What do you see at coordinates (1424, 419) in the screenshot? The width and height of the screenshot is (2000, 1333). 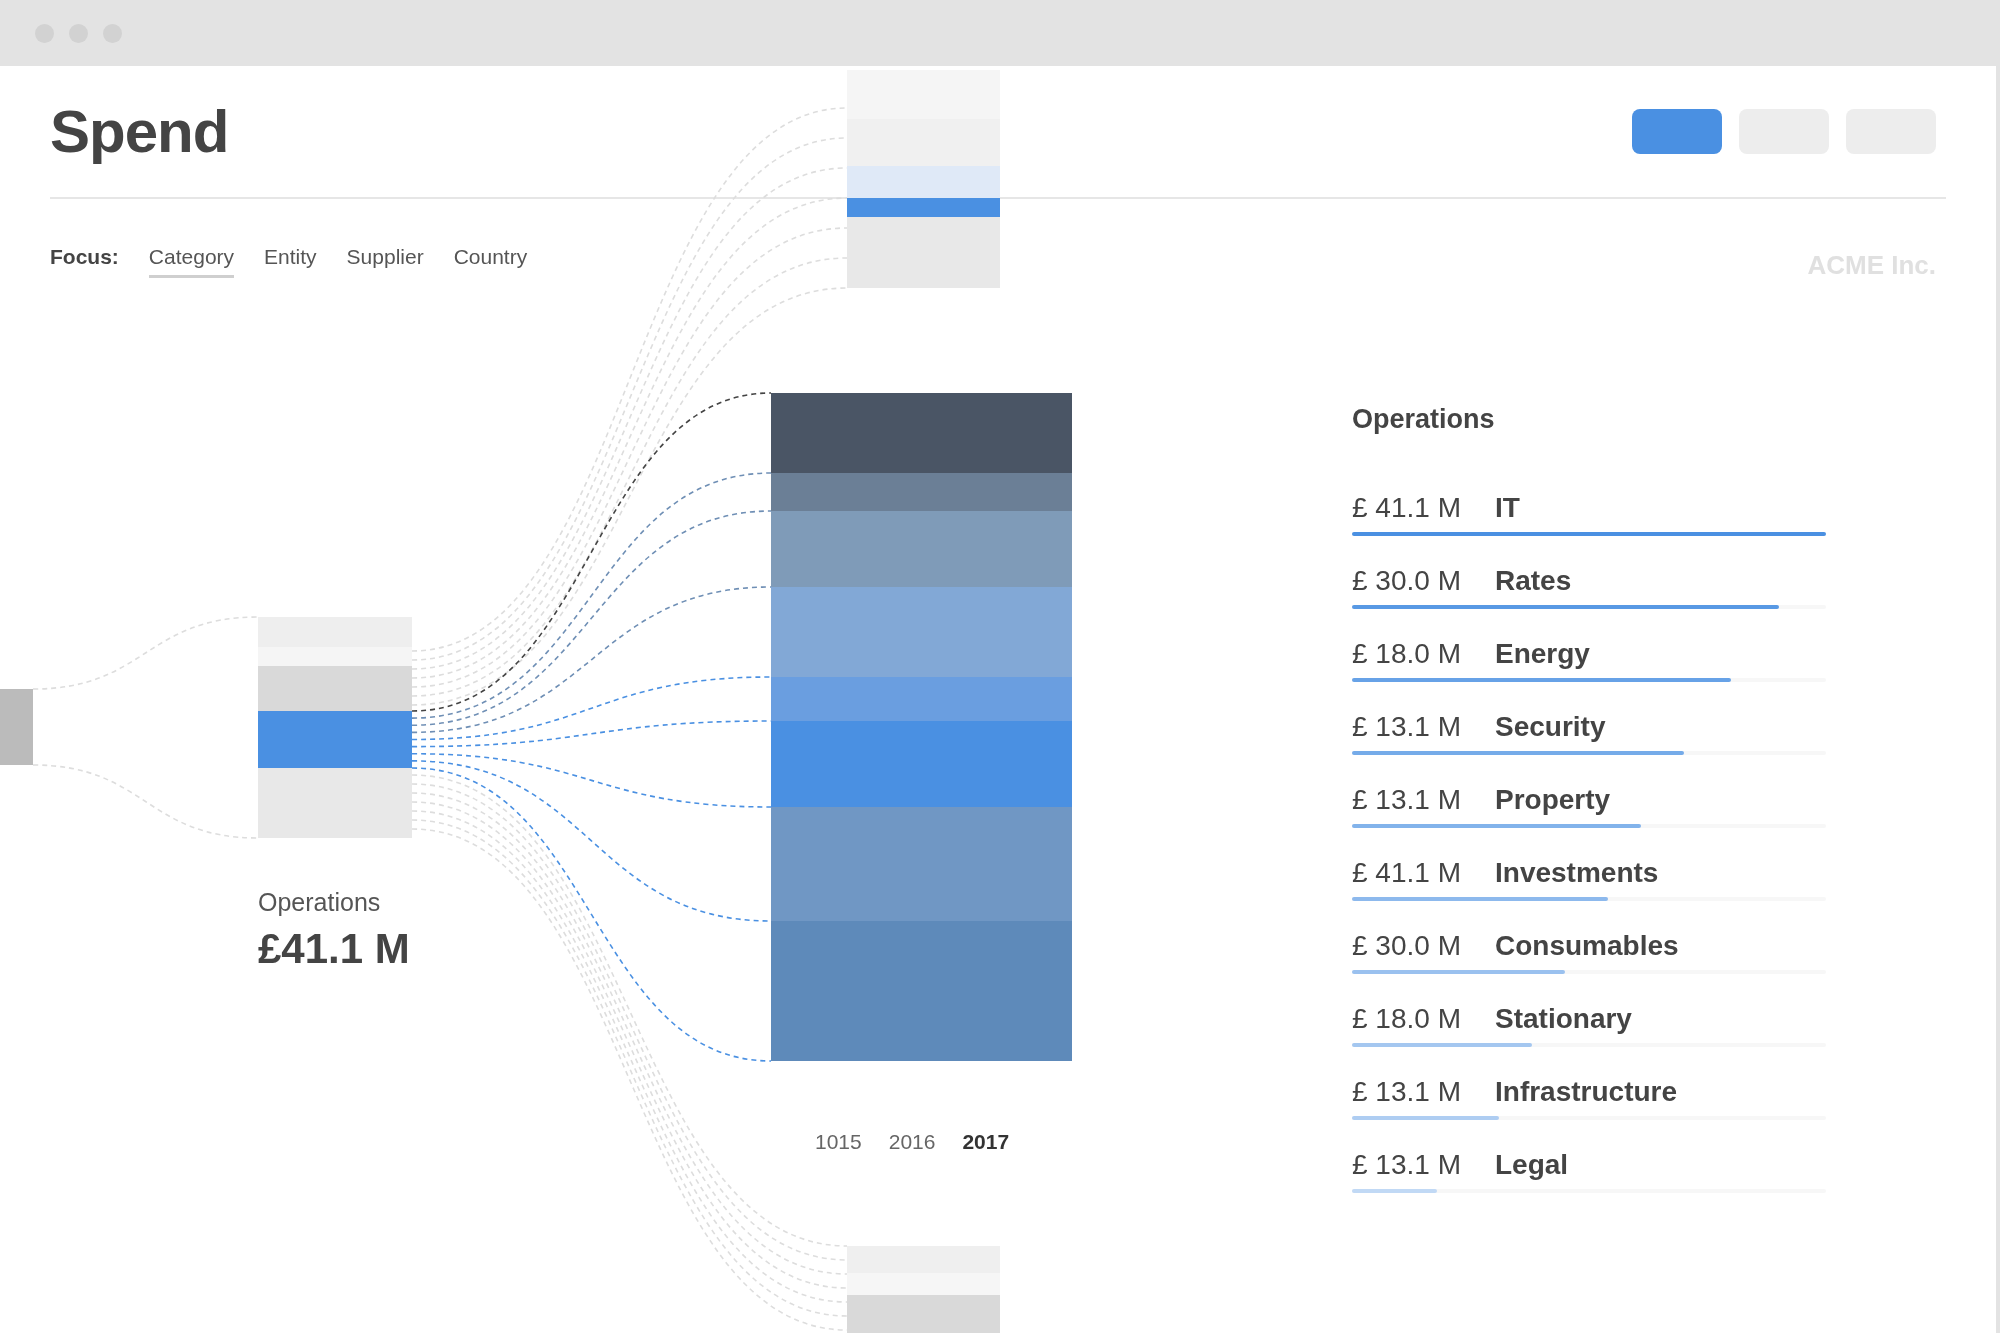 I see `breakdown-title: Operations` at bounding box center [1424, 419].